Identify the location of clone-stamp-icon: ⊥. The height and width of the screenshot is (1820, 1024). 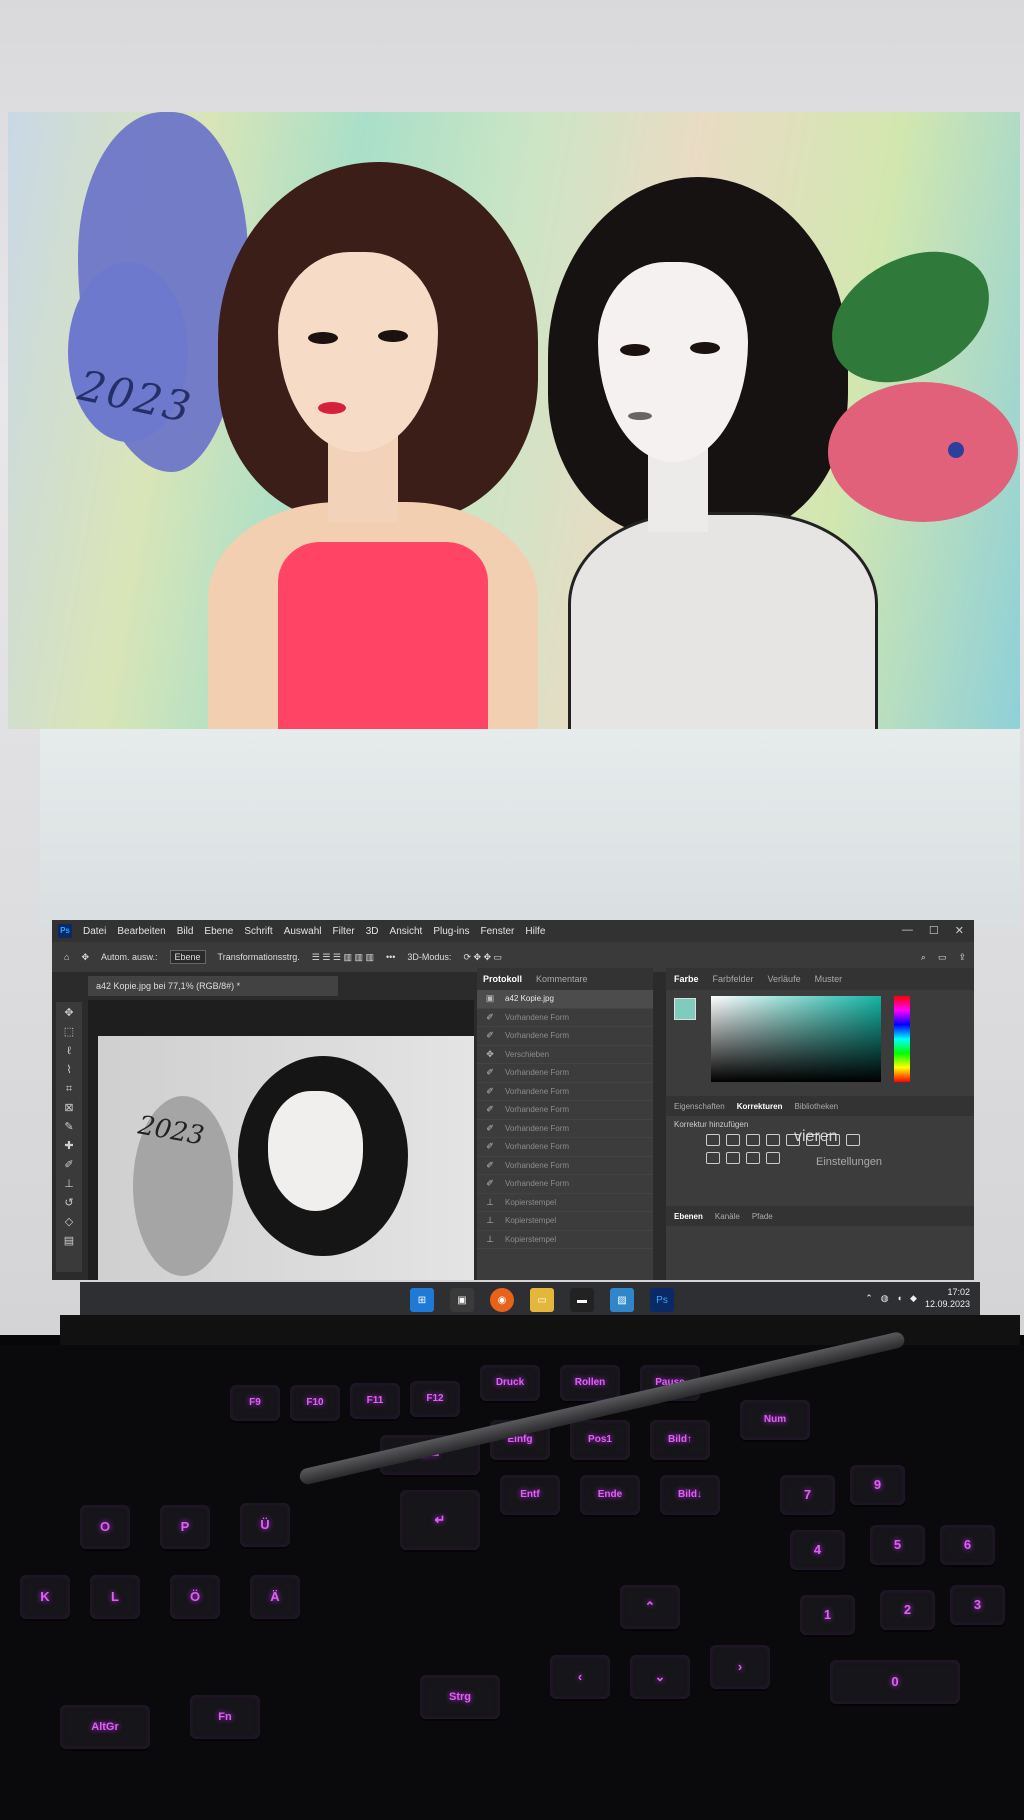
(69, 1184).